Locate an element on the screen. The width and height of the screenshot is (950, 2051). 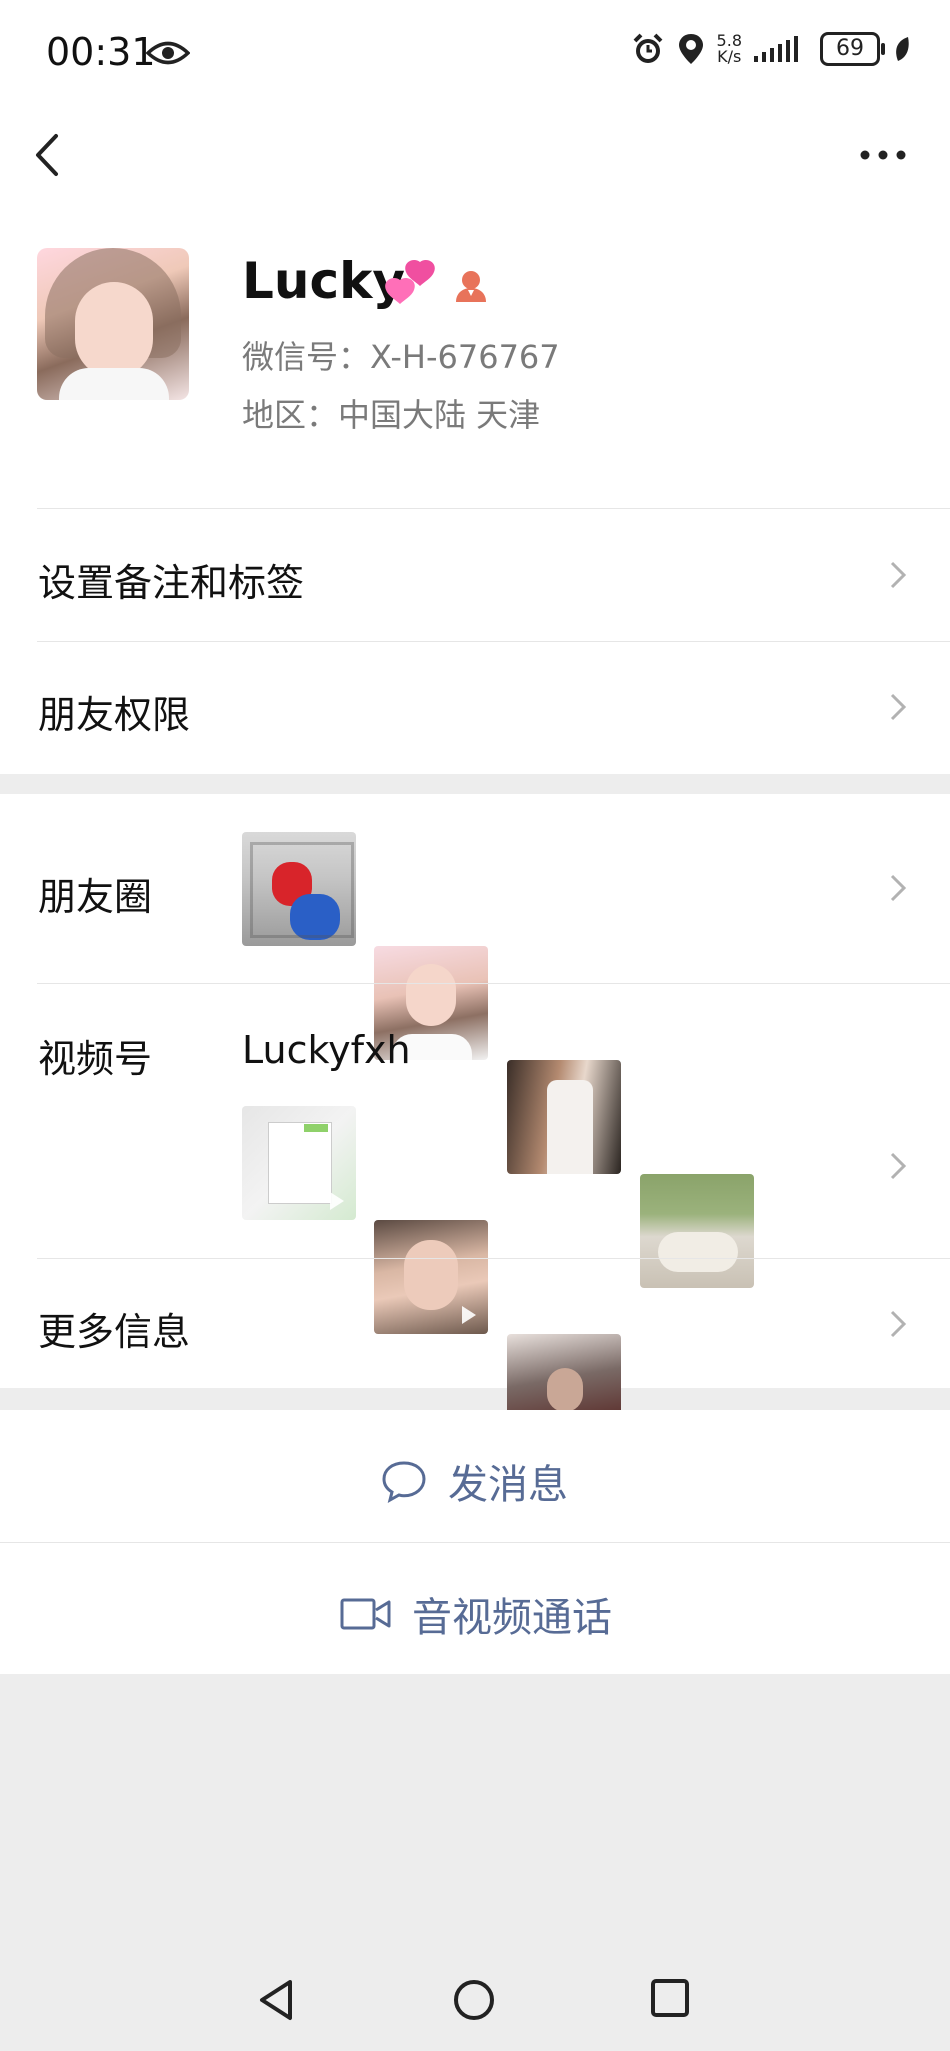
video-call-button: 音视频通话 is located at coordinates (475, 1608).